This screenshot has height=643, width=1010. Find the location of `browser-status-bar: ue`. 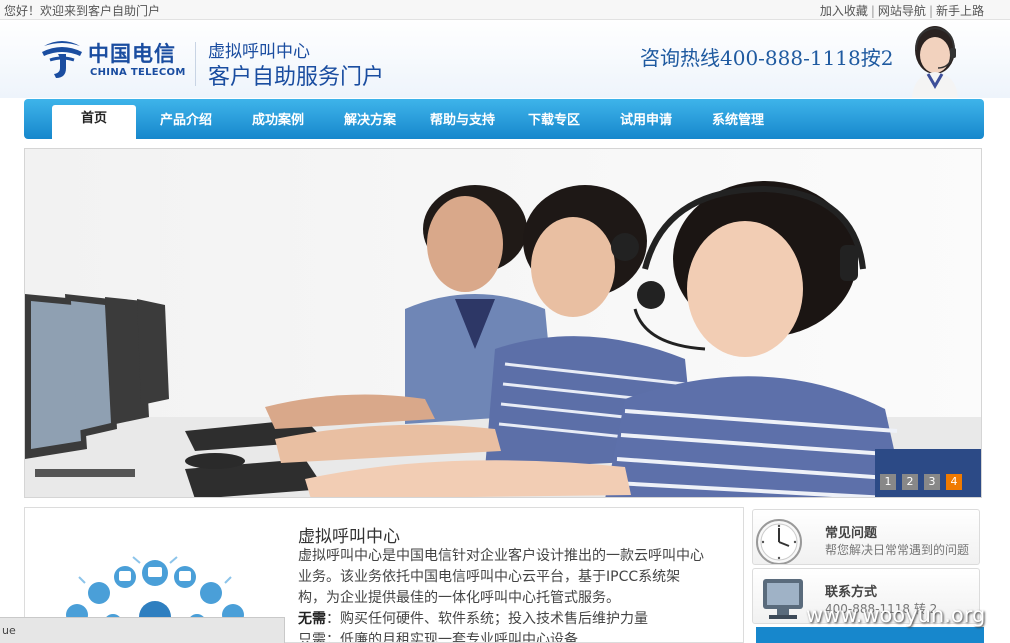

browser-status-bar: ue is located at coordinates (142, 630).